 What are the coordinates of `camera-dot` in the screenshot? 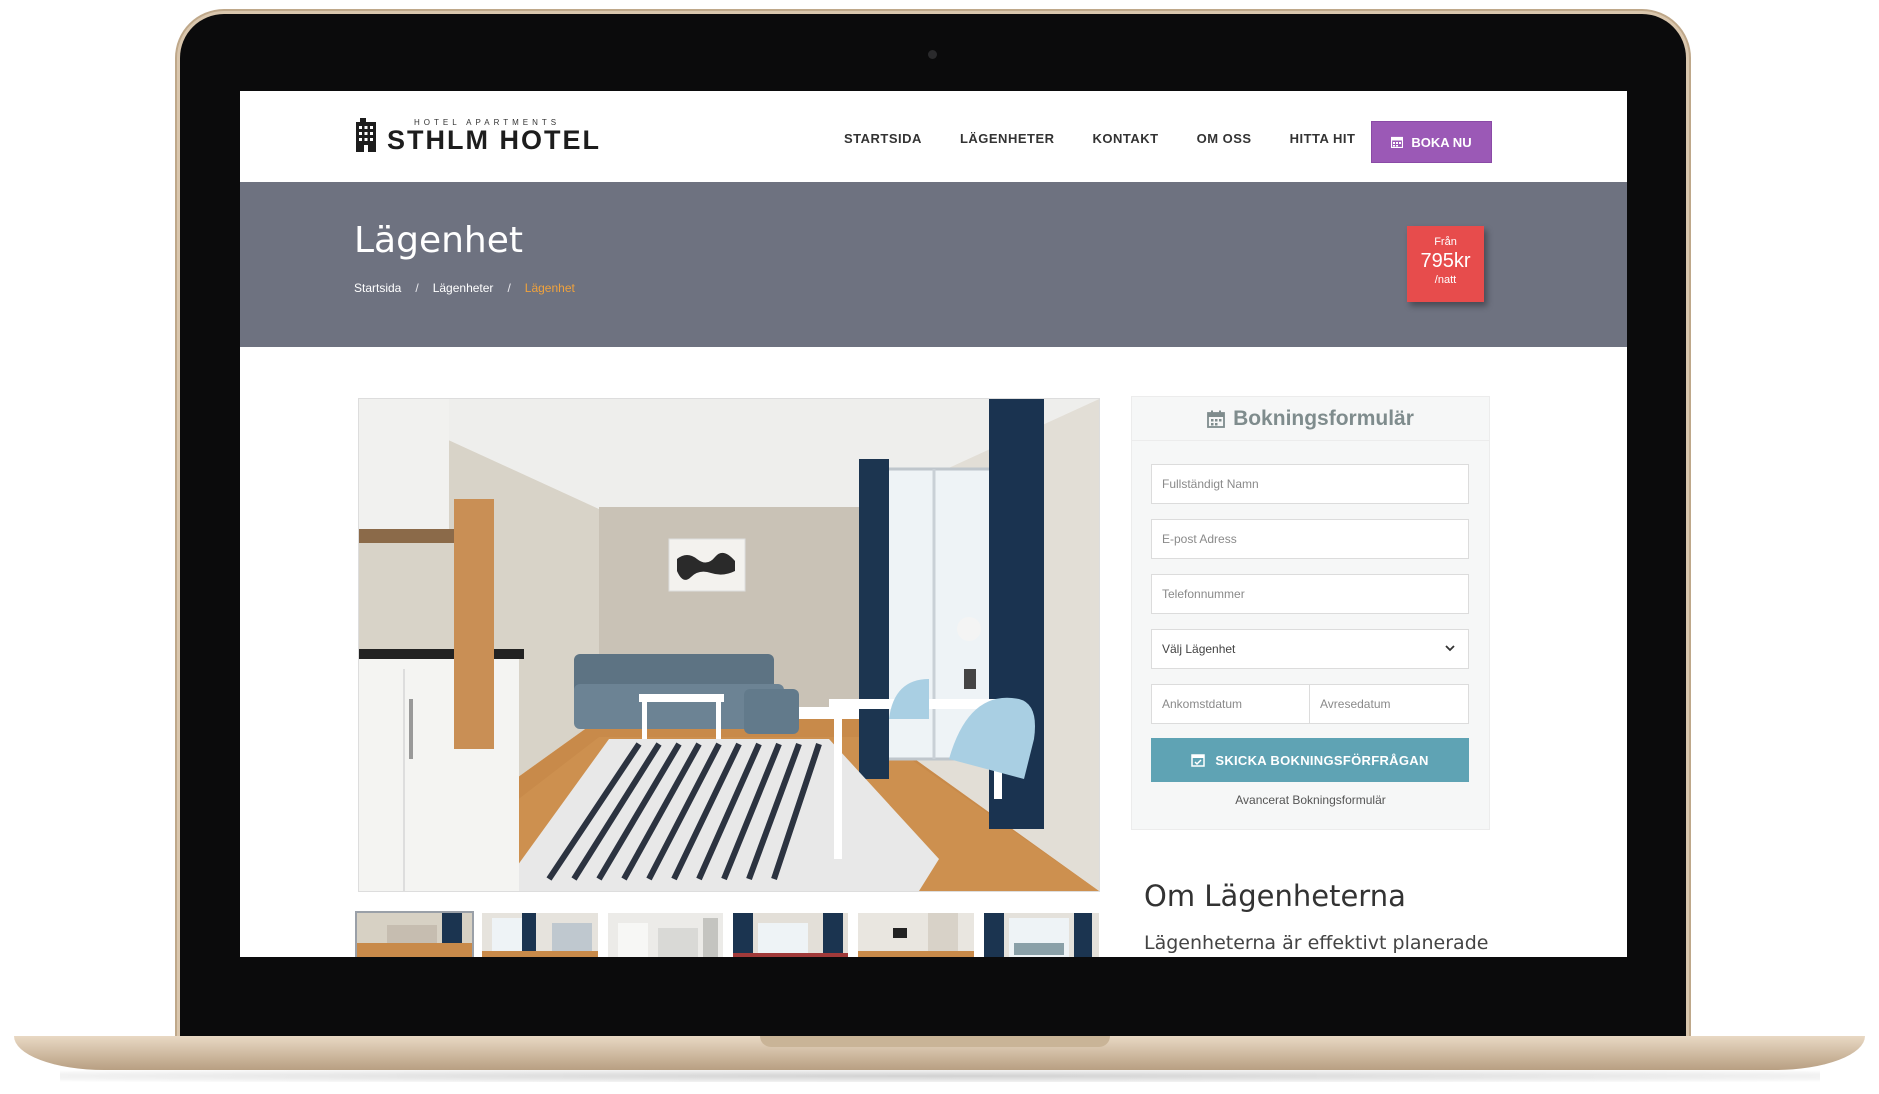 It's located at (932, 54).